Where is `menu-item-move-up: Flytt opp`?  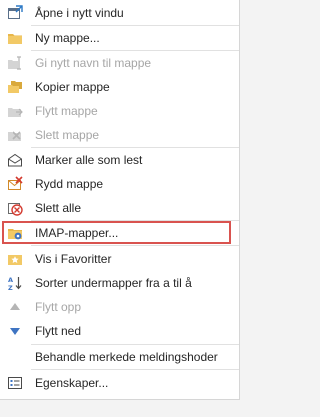 menu-item-move-up: Flytt opp is located at coordinates (119, 306).